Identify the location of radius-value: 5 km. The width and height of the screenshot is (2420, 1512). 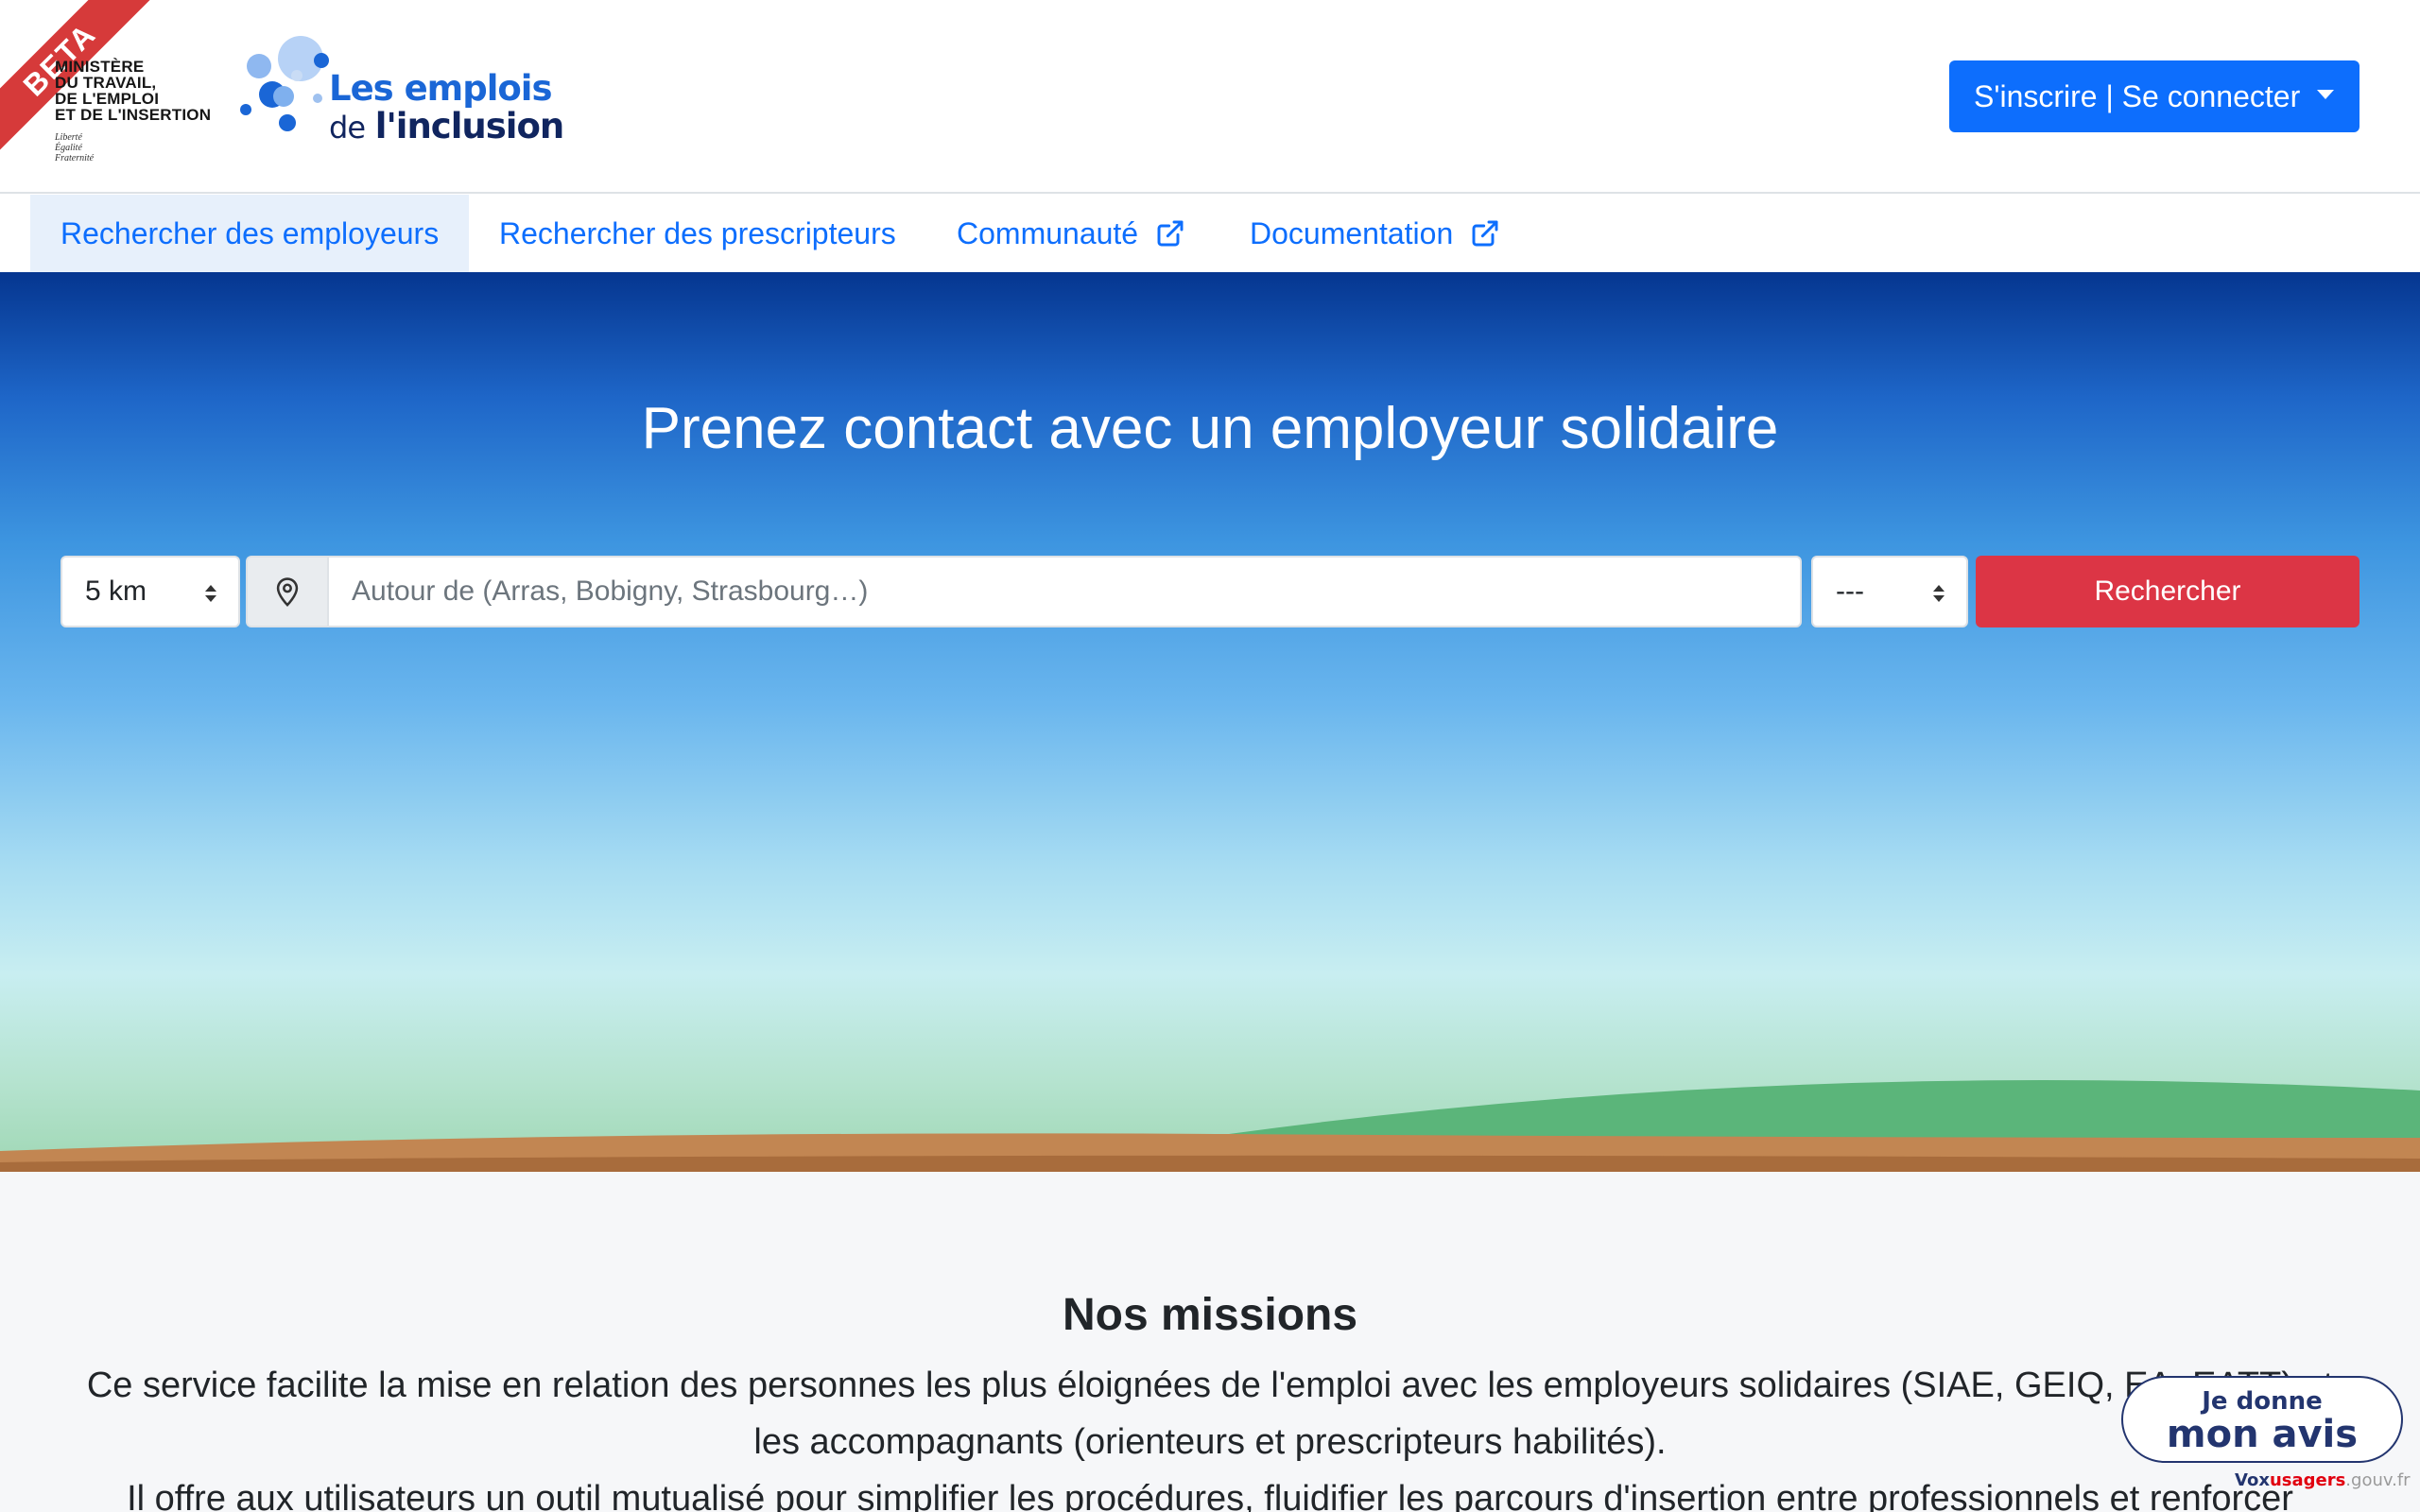
(116, 591).